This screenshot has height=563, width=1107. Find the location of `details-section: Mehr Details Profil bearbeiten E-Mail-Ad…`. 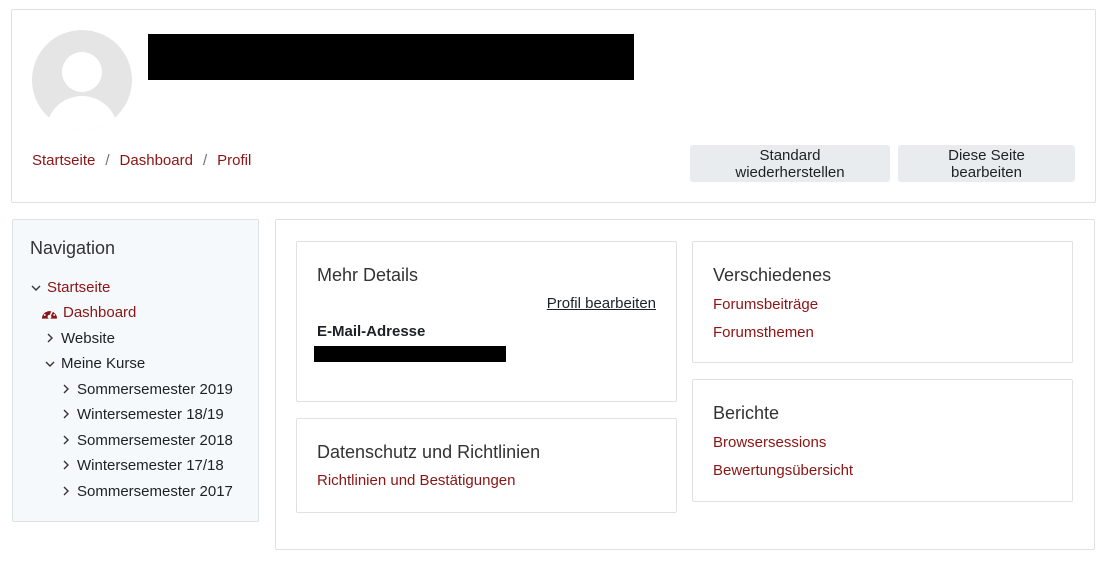

details-section: Mehr Details Profil bearbeiten E-Mail-Ad… is located at coordinates (486, 321).